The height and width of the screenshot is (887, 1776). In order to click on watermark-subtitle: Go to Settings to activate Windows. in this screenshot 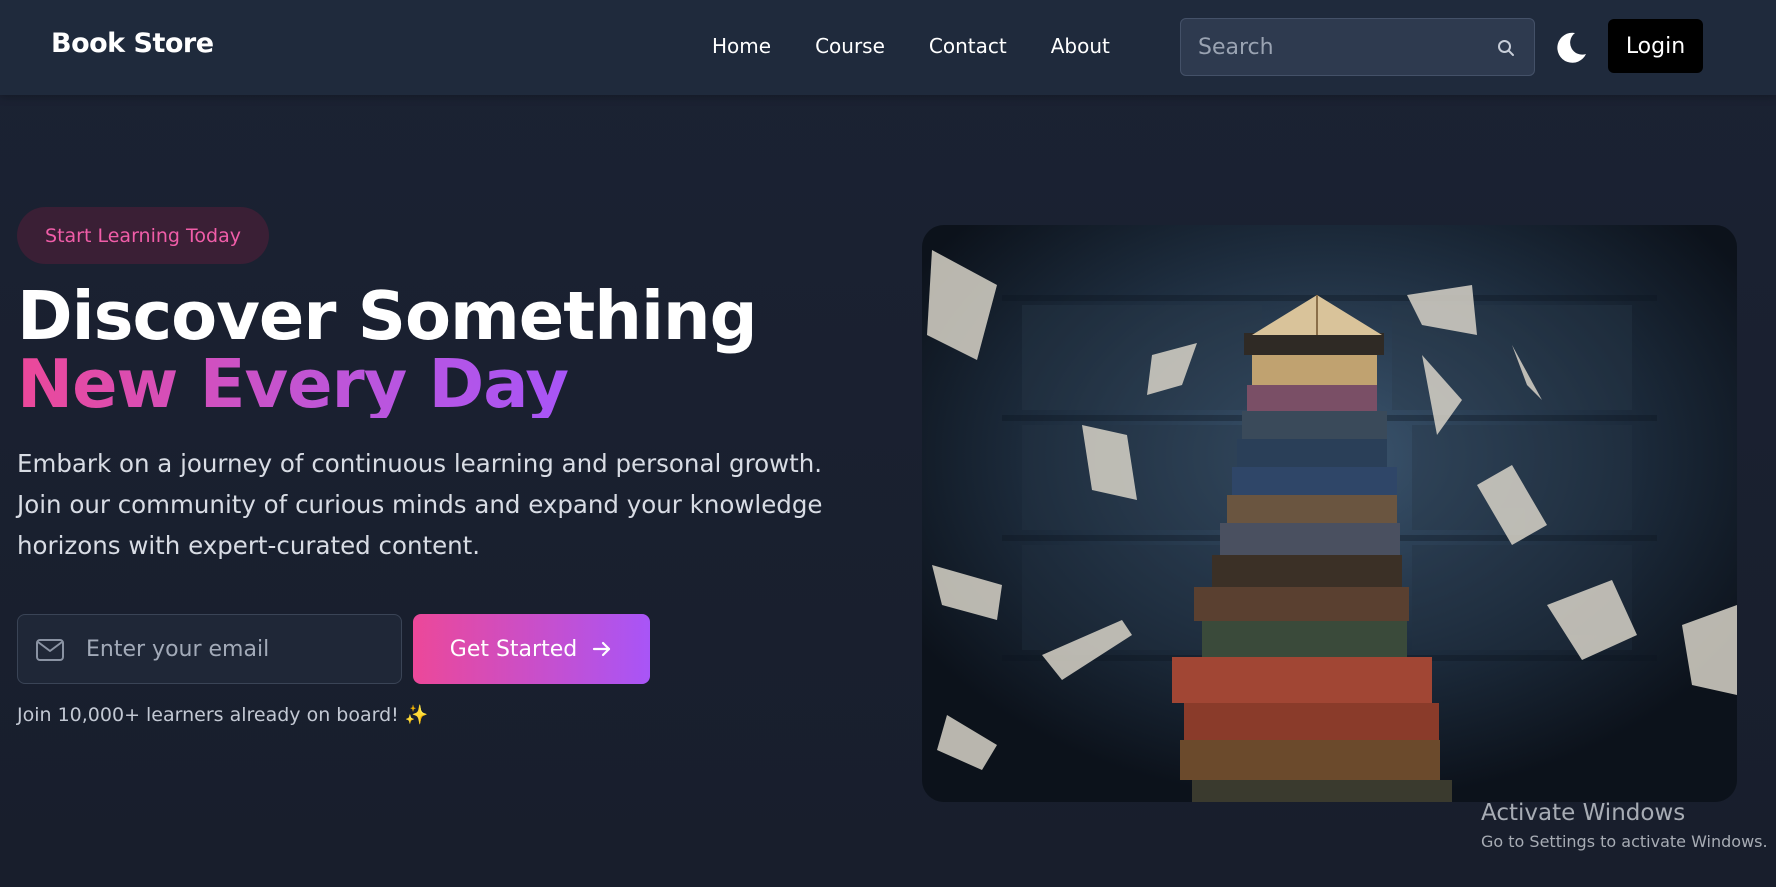, I will do `click(1624, 841)`.